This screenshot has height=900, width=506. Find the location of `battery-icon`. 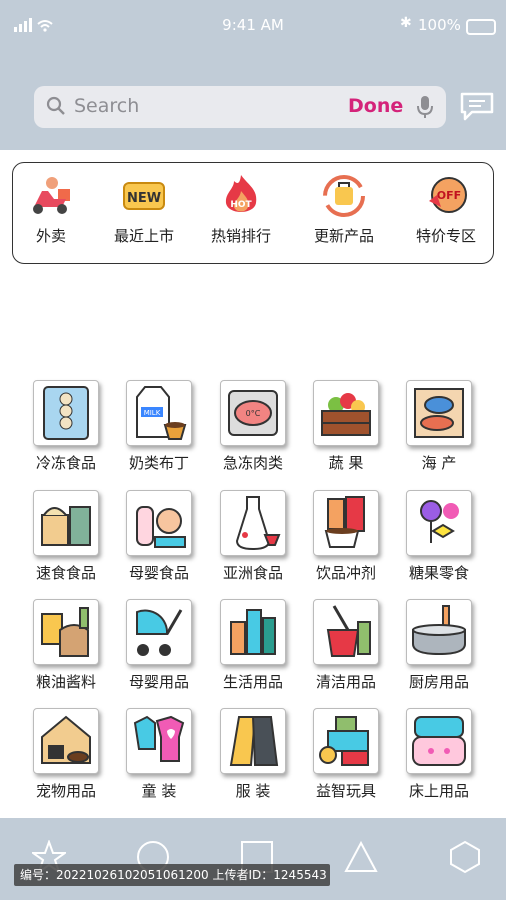

battery-icon is located at coordinates (481, 27).